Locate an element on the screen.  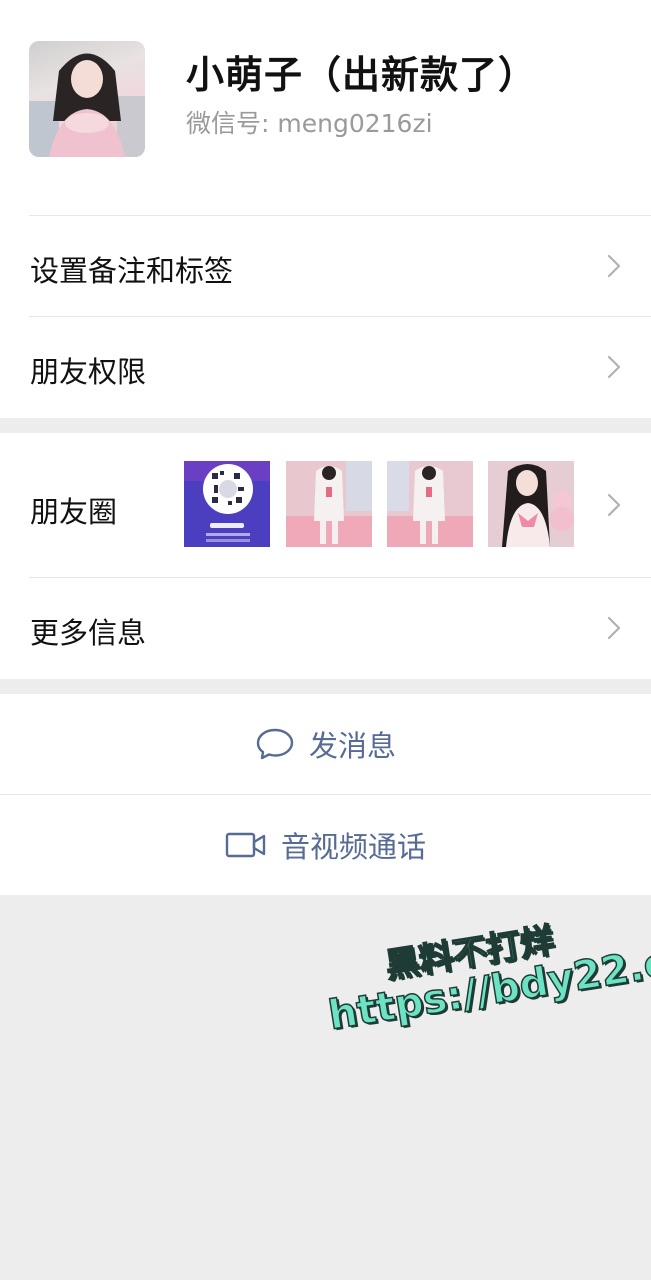
wechat-id-label: 微信号: is located at coordinates (228, 123).